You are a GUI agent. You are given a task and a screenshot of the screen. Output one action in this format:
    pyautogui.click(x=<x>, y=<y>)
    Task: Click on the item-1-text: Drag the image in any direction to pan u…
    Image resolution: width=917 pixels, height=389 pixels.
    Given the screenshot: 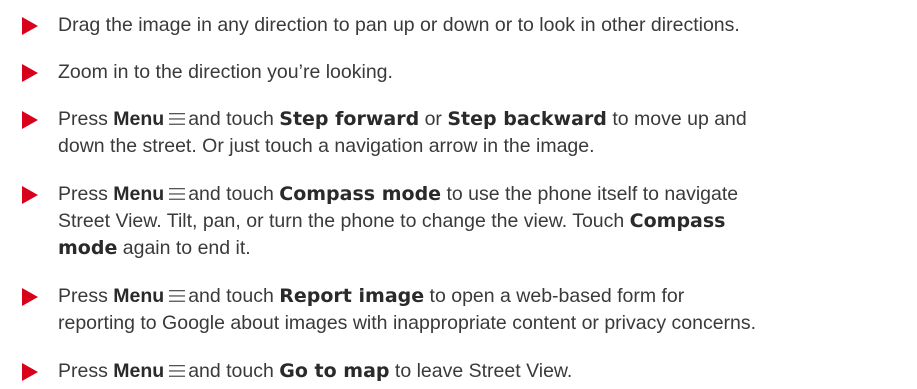 What is the action you would take?
    pyautogui.click(x=399, y=25)
    